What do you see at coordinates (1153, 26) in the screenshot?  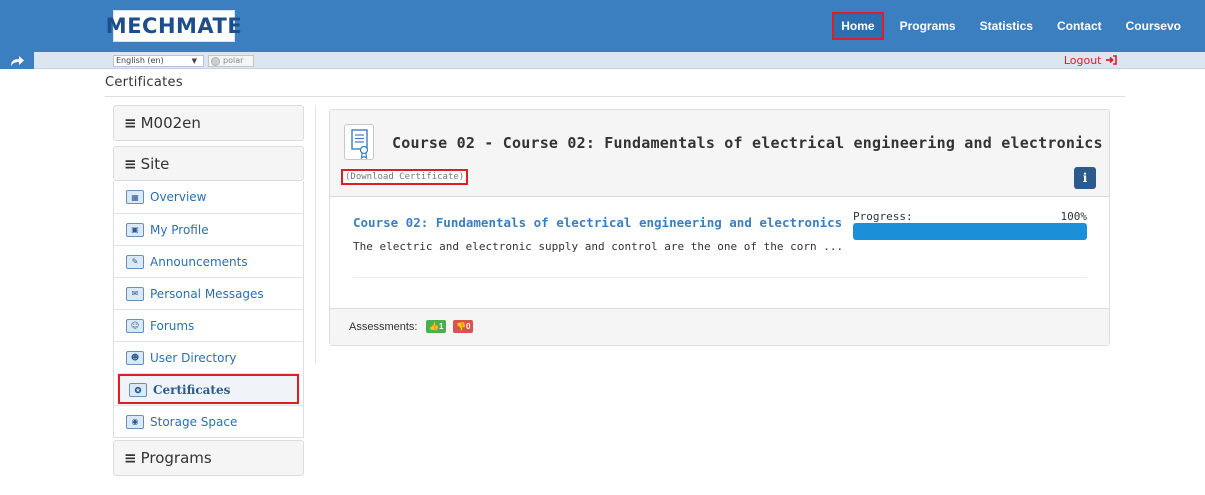 I see `nav-coursevo: Coursevo` at bounding box center [1153, 26].